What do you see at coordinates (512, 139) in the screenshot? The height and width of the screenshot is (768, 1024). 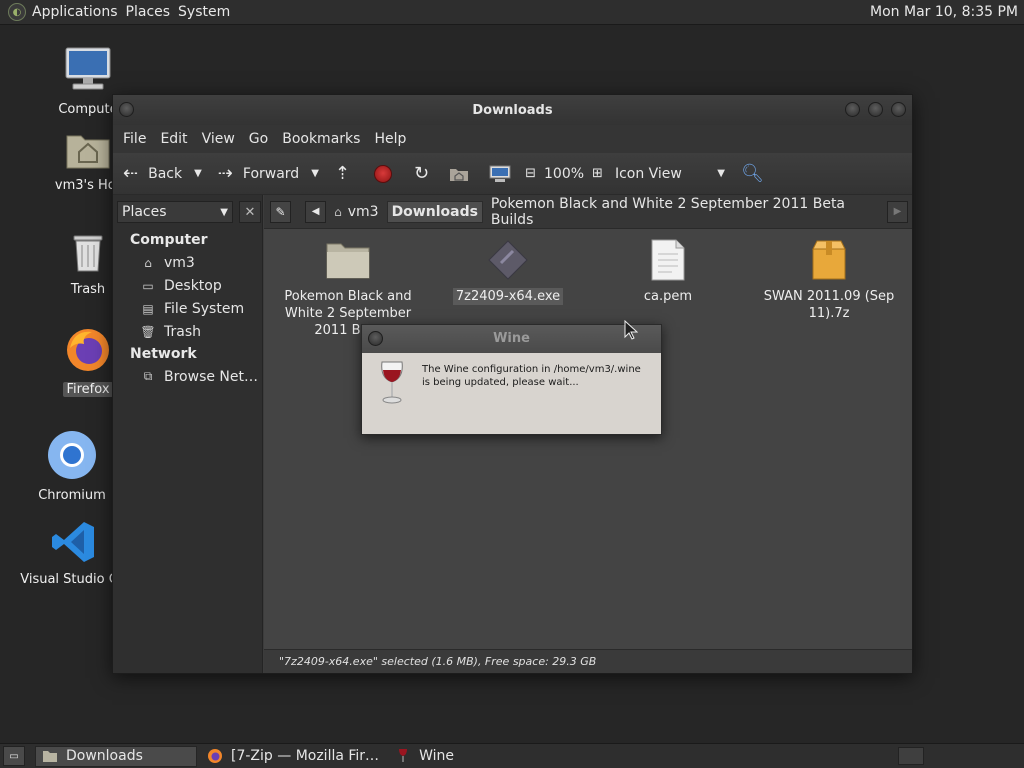 I see `menubar: File Edit View Go Bookmarks Help` at bounding box center [512, 139].